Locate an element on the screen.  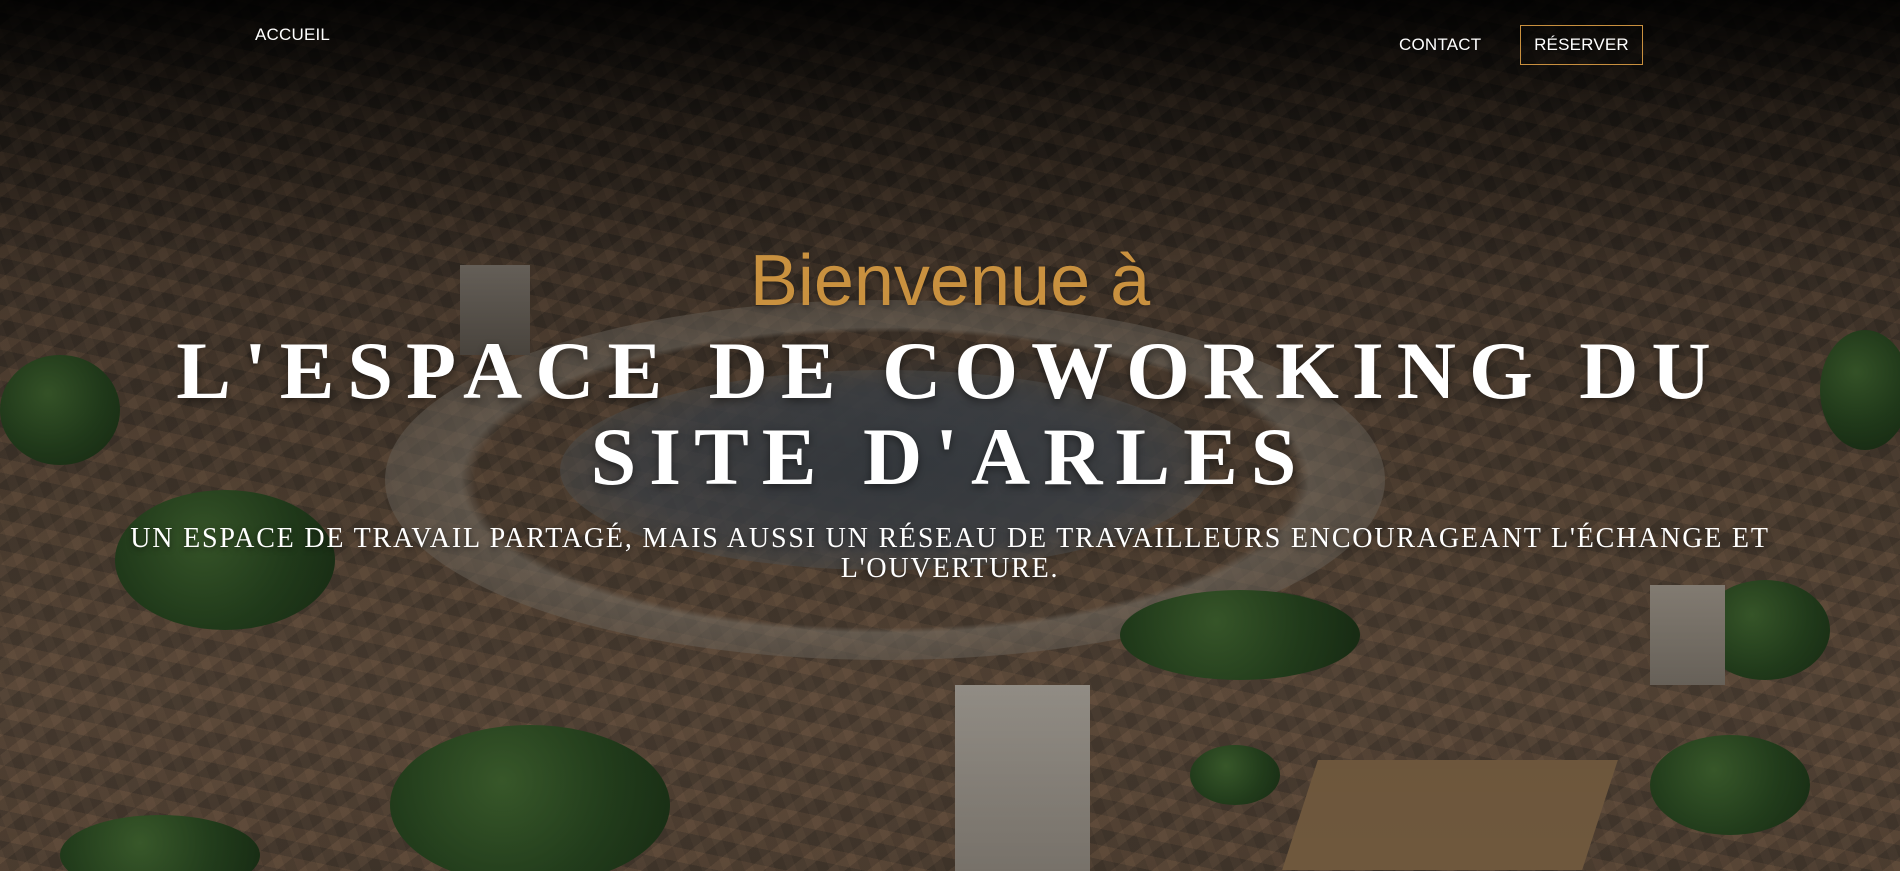
nav-link-contact: CONTACT is located at coordinates (1440, 45).